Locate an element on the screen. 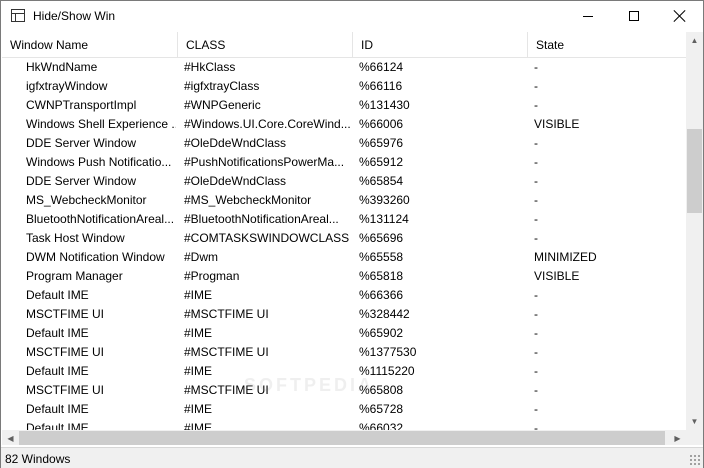  list-item: CWNPTransportImpl #WNPGeneric %131430 - is located at coordinates (344, 105).